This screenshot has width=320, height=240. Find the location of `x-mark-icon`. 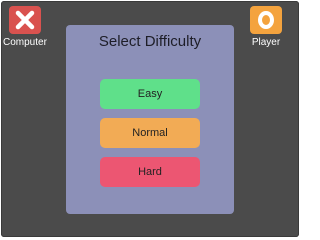

x-mark-icon is located at coordinates (25, 20).